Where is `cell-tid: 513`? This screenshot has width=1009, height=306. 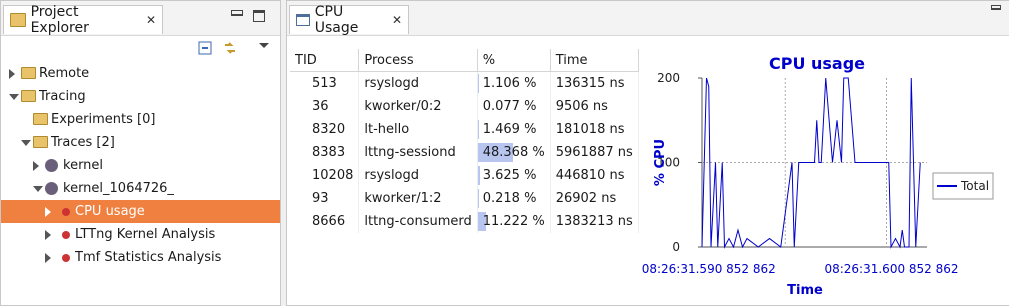
cell-tid: 513 is located at coordinates (324, 84).